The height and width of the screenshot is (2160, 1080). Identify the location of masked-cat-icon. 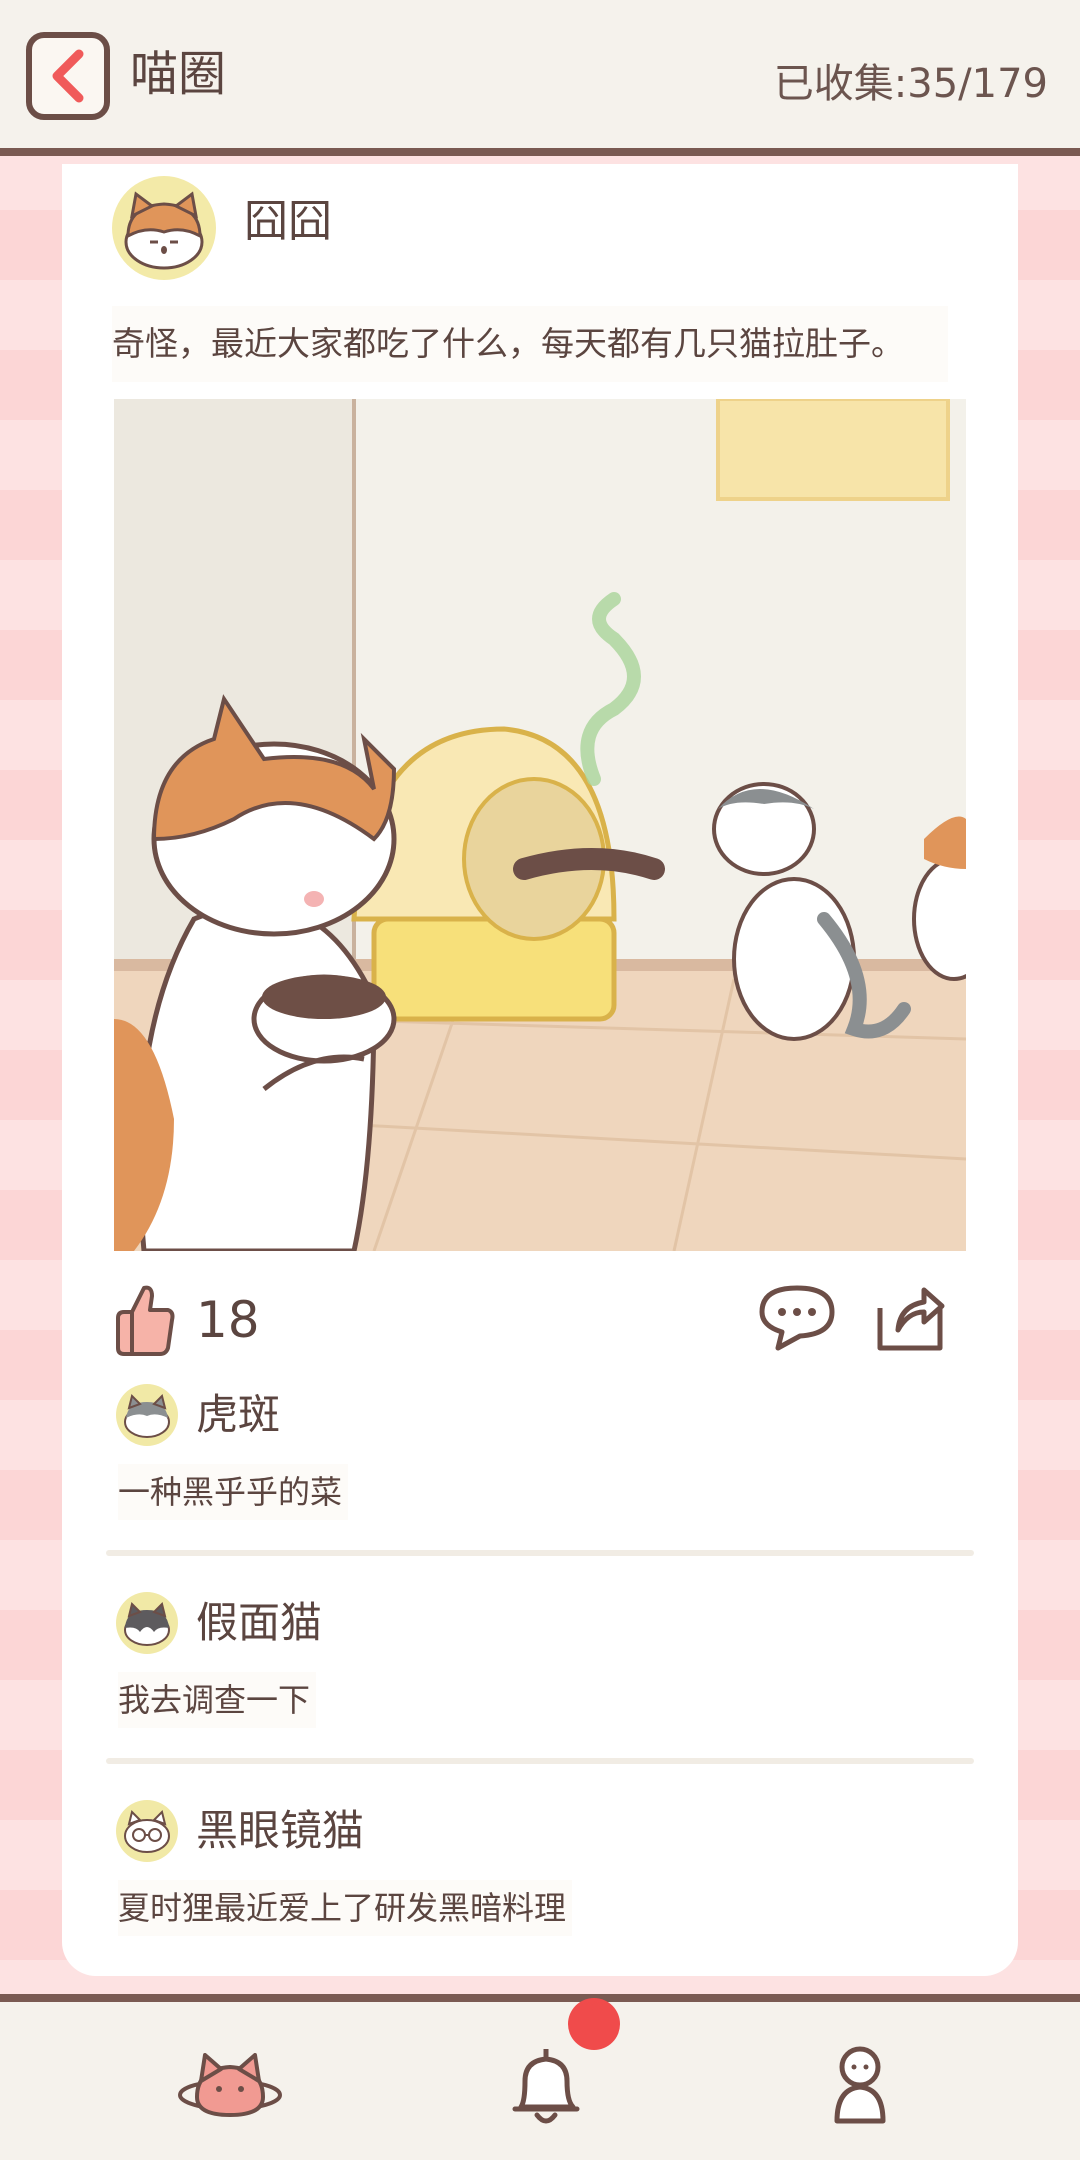
(147, 1624).